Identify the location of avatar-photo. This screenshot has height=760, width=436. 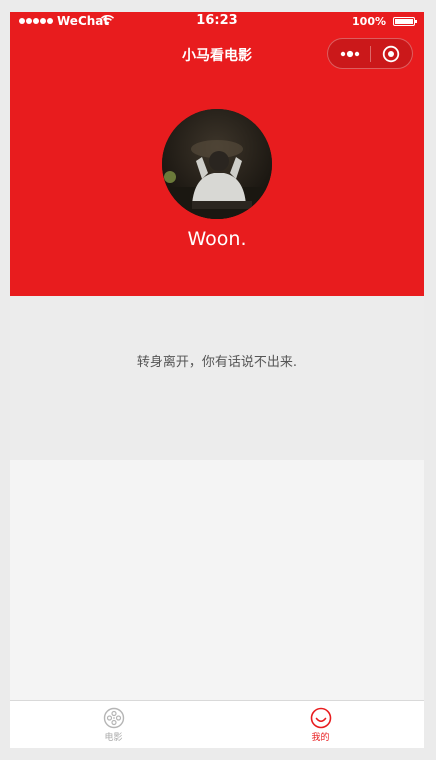
(217, 164).